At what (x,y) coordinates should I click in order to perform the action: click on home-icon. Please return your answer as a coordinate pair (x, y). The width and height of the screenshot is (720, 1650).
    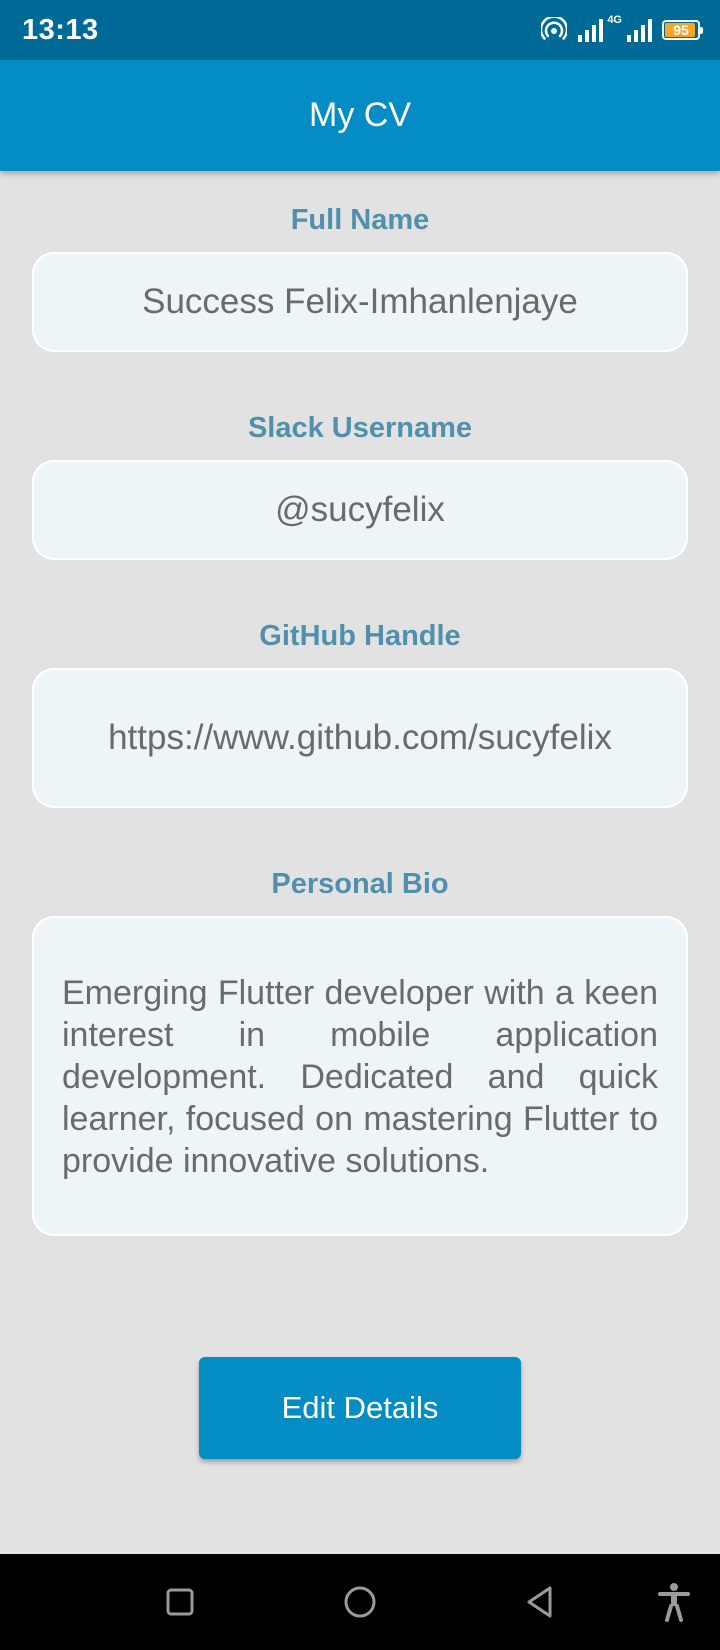
    Looking at the image, I should click on (360, 1602).